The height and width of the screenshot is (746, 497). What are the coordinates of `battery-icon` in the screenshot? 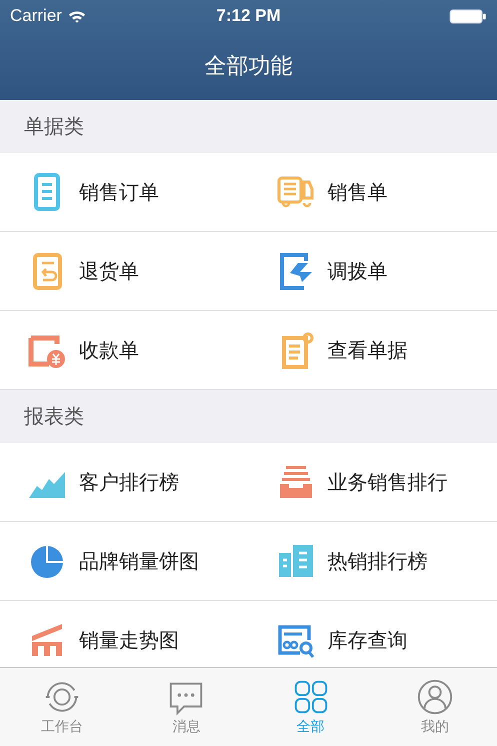 It's located at (468, 16).